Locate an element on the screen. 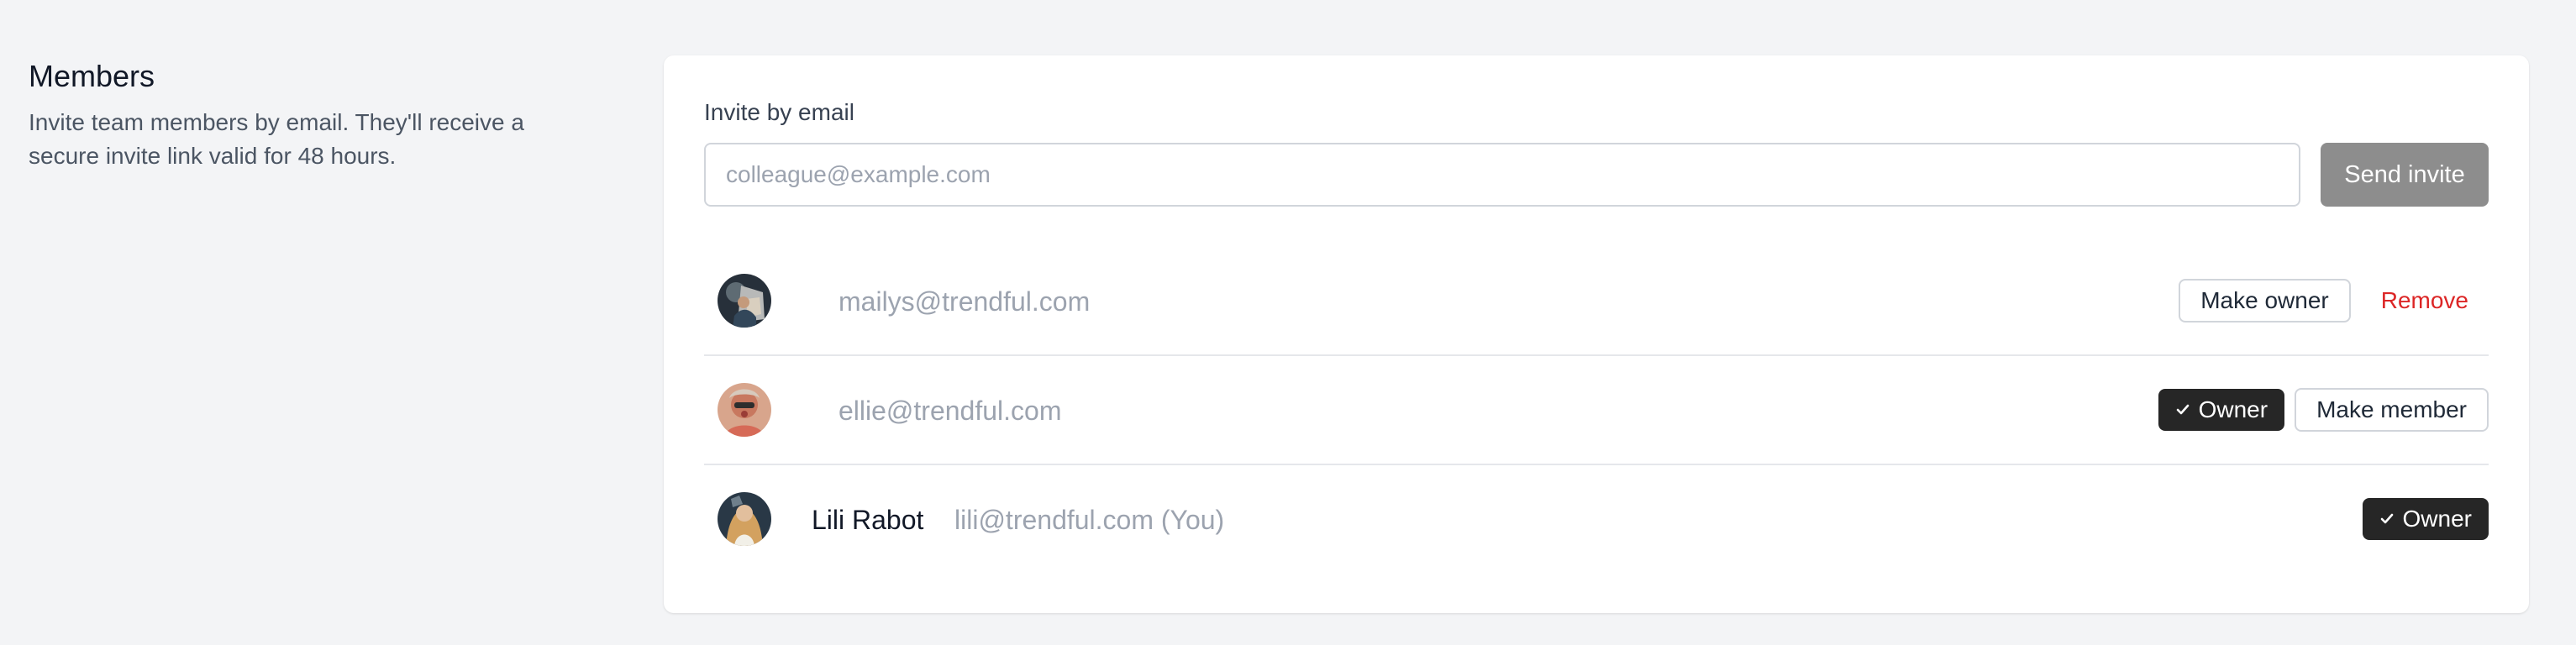 The height and width of the screenshot is (645, 2576). make-member-button: Make member is located at coordinates (2392, 410).